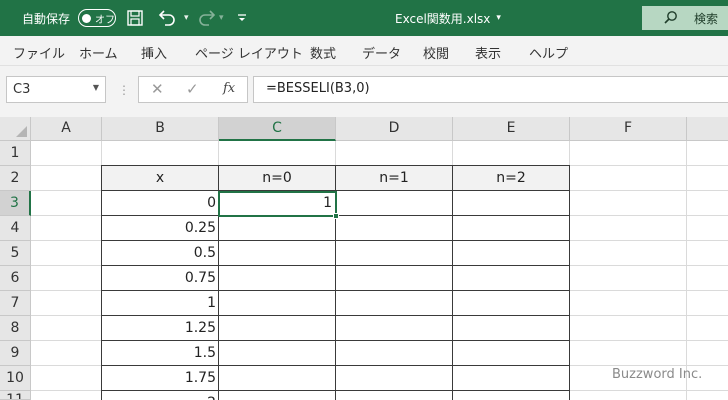 The height and width of the screenshot is (400, 728). What do you see at coordinates (207, 18) in the screenshot?
I see `redo-icon` at bounding box center [207, 18].